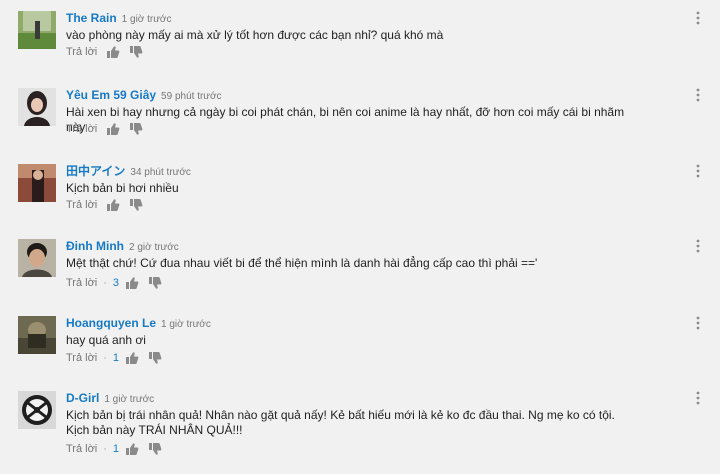 This screenshot has width=720, height=474. I want to click on author-name: Hoangquyen Le, so click(111, 323).